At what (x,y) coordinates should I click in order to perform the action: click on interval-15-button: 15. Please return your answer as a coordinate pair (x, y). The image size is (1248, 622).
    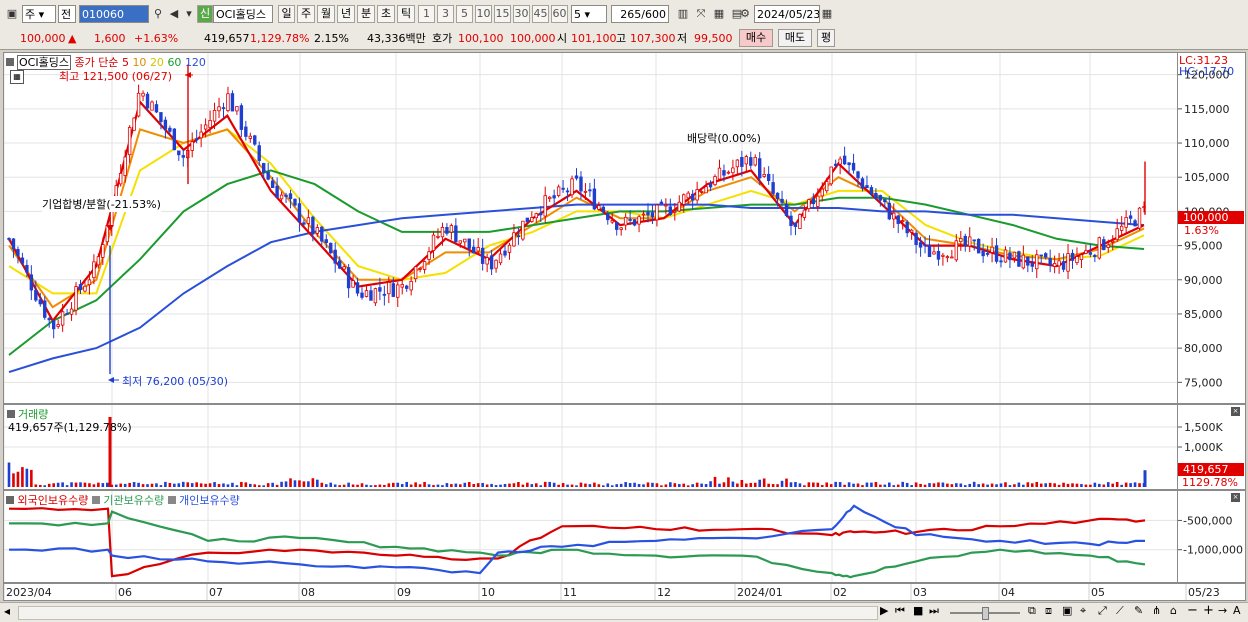
    Looking at the image, I should click on (502, 14).